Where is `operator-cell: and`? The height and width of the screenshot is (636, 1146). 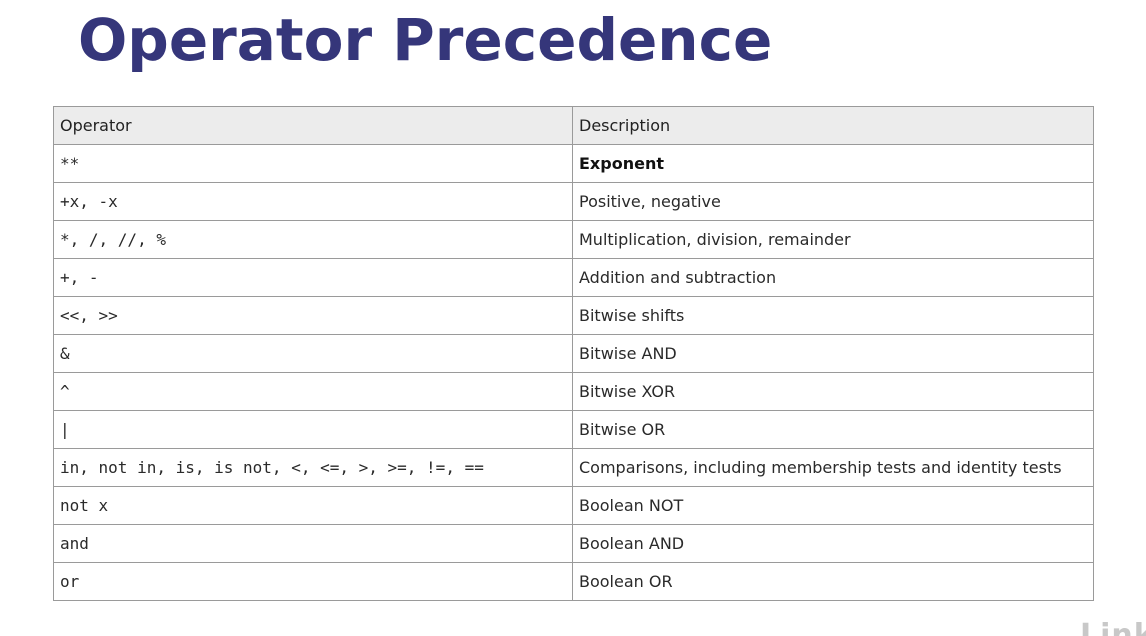
operator-cell: and is located at coordinates (313, 543).